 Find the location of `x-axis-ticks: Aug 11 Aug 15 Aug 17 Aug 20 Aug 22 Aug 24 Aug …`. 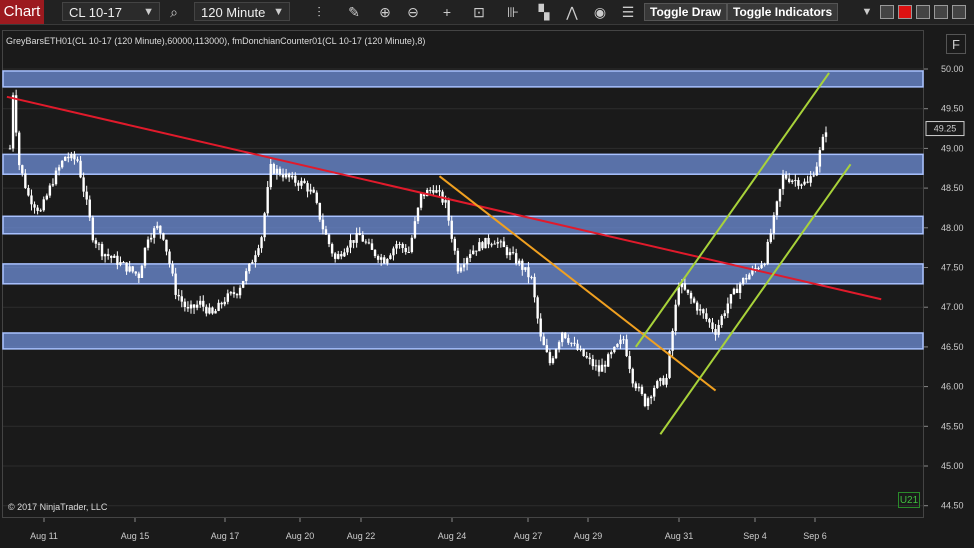

x-axis-ticks: Aug 11 Aug 15 Aug 17 Aug 20 Aug 22 Aug 24 Aug … is located at coordinates (428, 529).